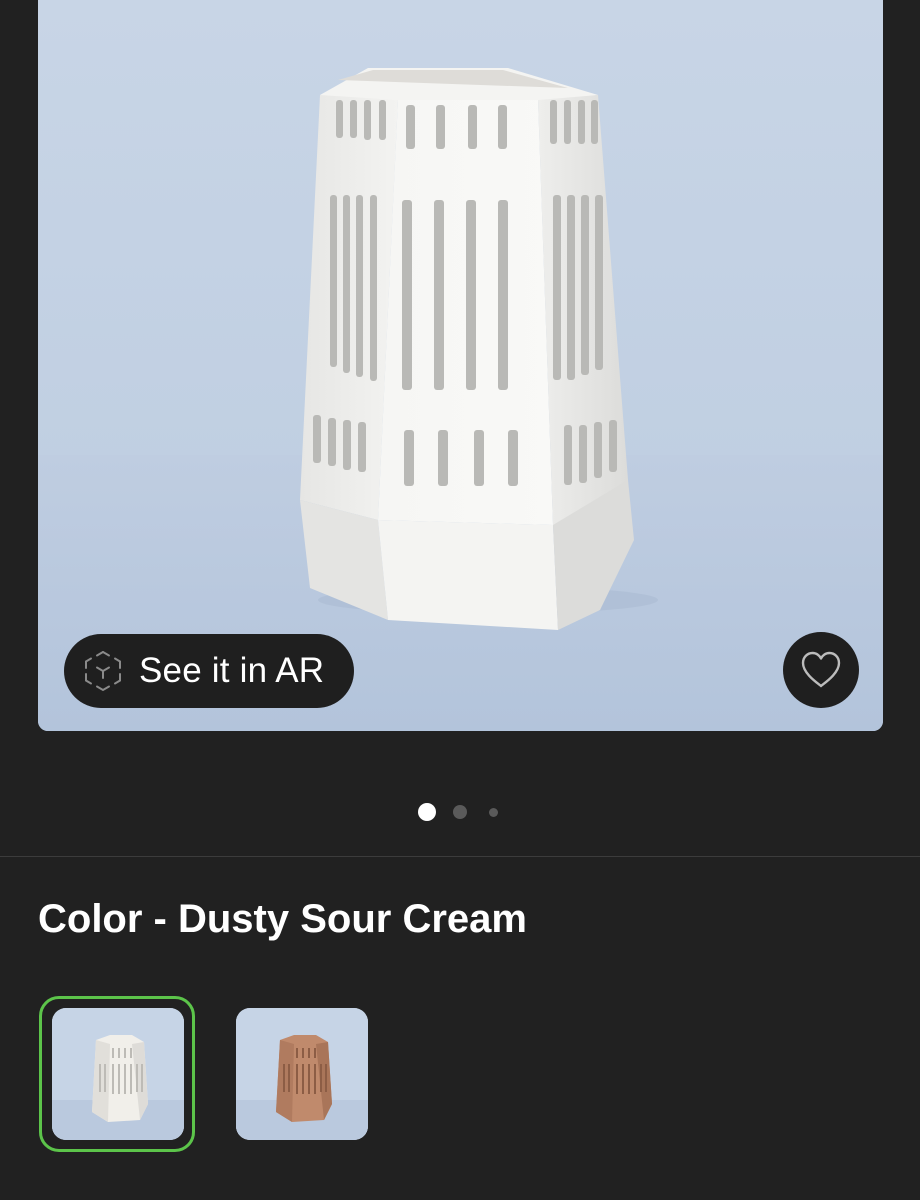  I want to click on white-vase-thumbnail, so click(118, 1074).